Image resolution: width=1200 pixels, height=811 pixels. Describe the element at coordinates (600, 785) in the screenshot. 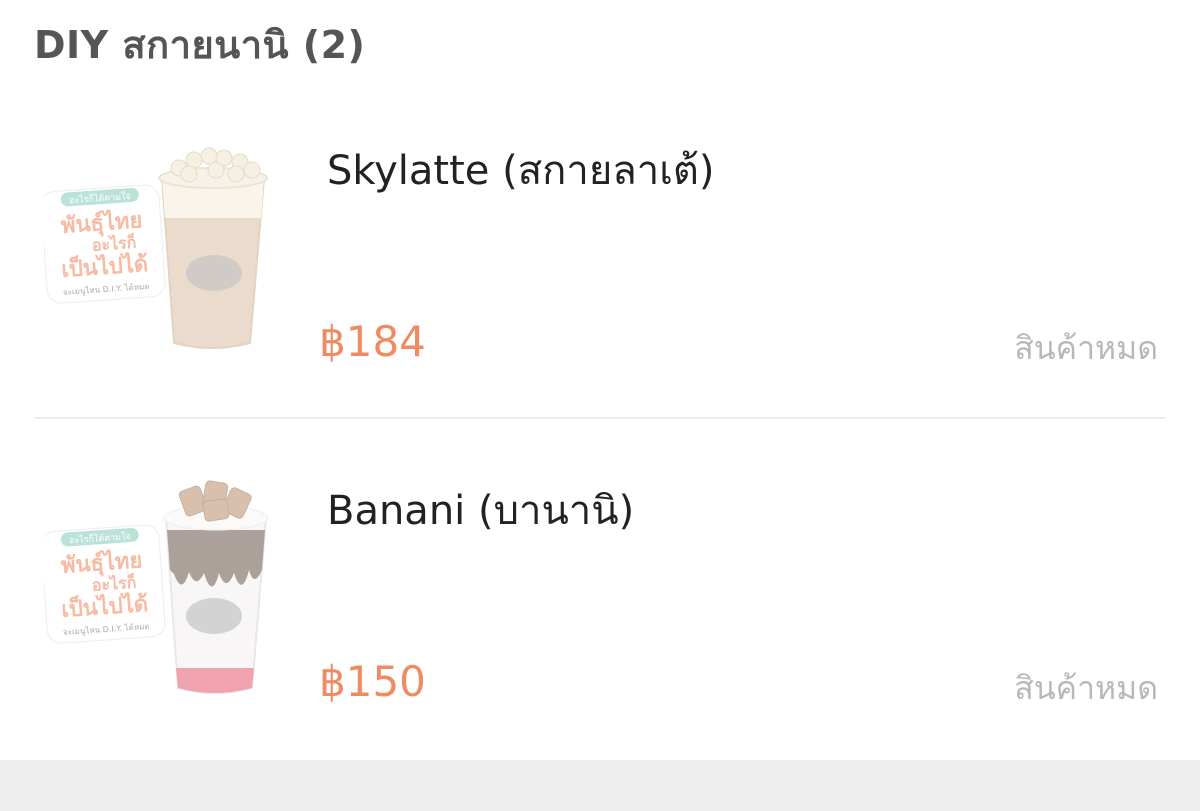

I see `bottom-separator-band` at that location.